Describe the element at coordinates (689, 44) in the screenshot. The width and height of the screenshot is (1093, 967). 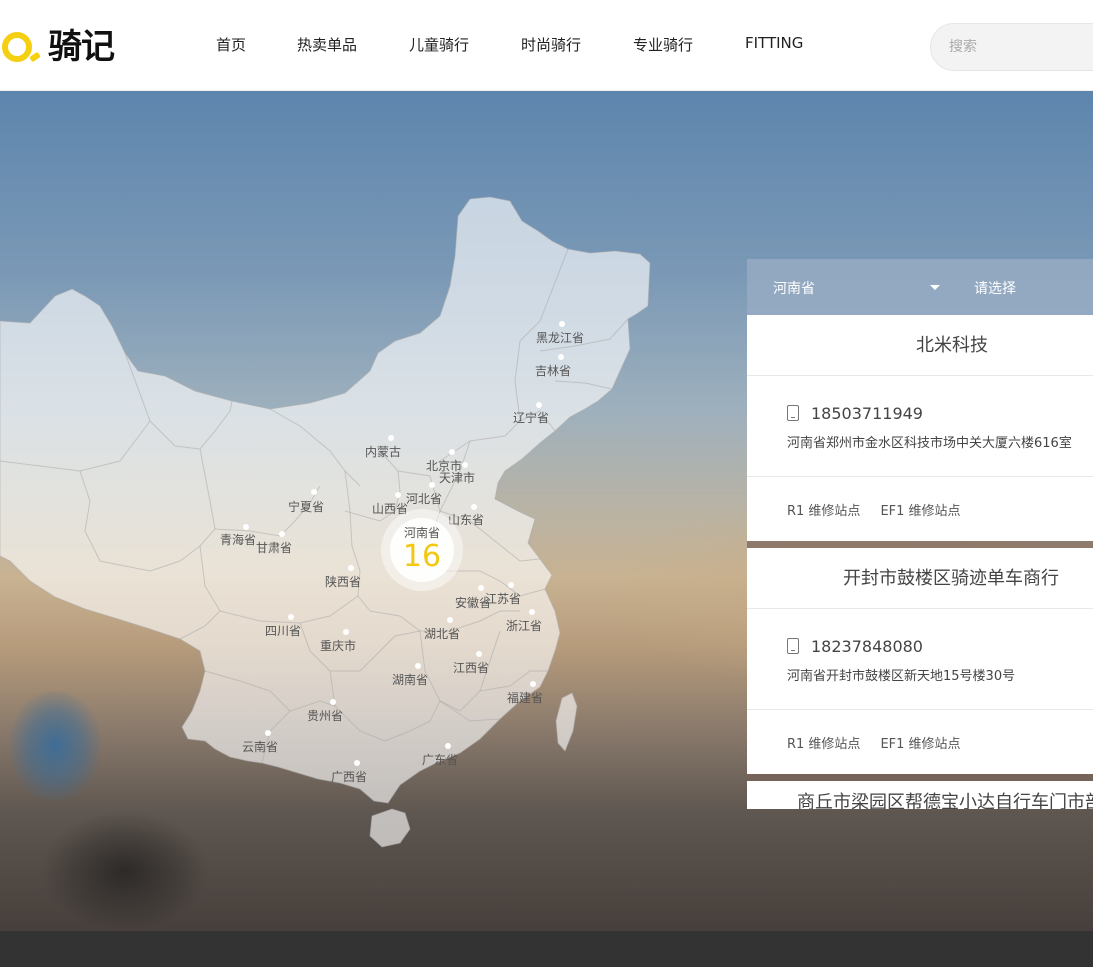
I see `nav-pro-riding: 专业骑行` at that location.